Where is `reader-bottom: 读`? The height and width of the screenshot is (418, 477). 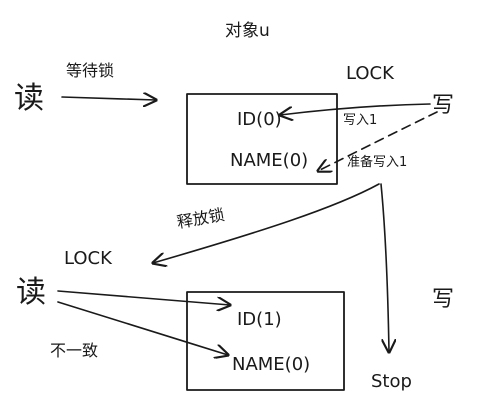
reader-bottom: 读 is located at coordinates (31, 292).